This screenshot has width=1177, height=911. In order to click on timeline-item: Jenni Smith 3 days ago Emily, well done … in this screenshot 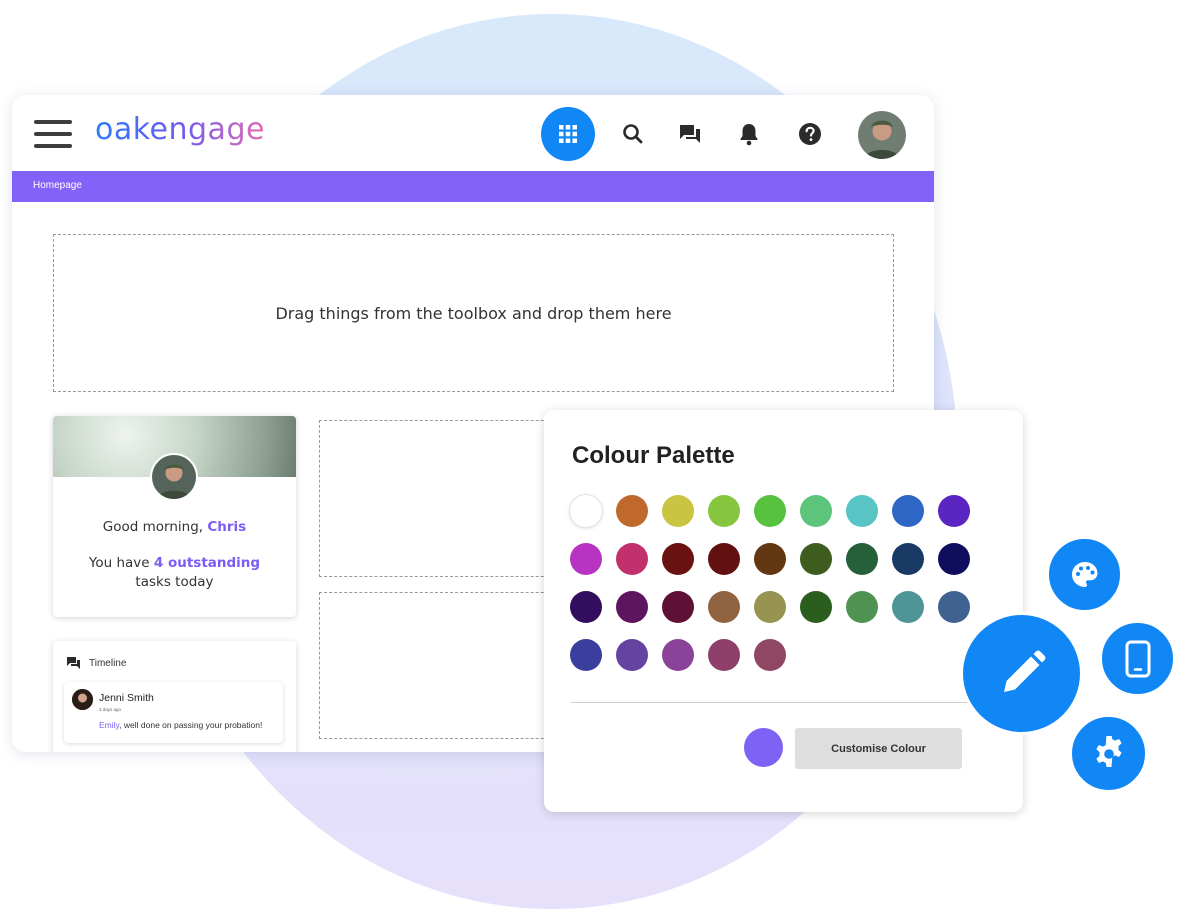, I will do `click(173, 712)`.